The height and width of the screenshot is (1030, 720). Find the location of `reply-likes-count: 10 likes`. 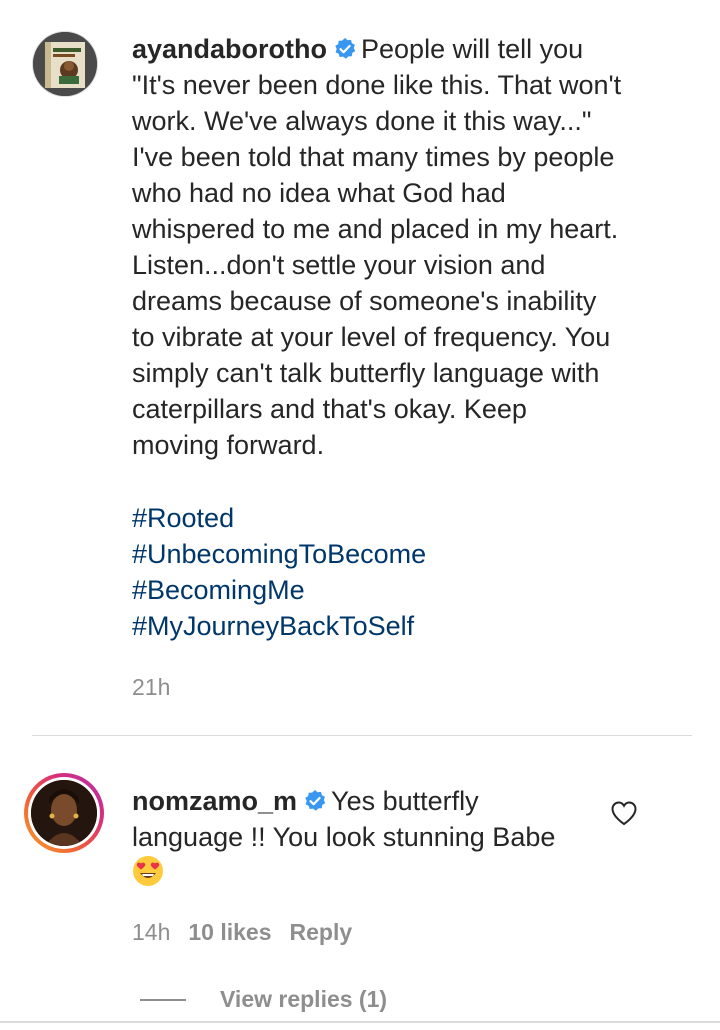

reply-likes-count: 10 likes is located at coordinates (229, 932).